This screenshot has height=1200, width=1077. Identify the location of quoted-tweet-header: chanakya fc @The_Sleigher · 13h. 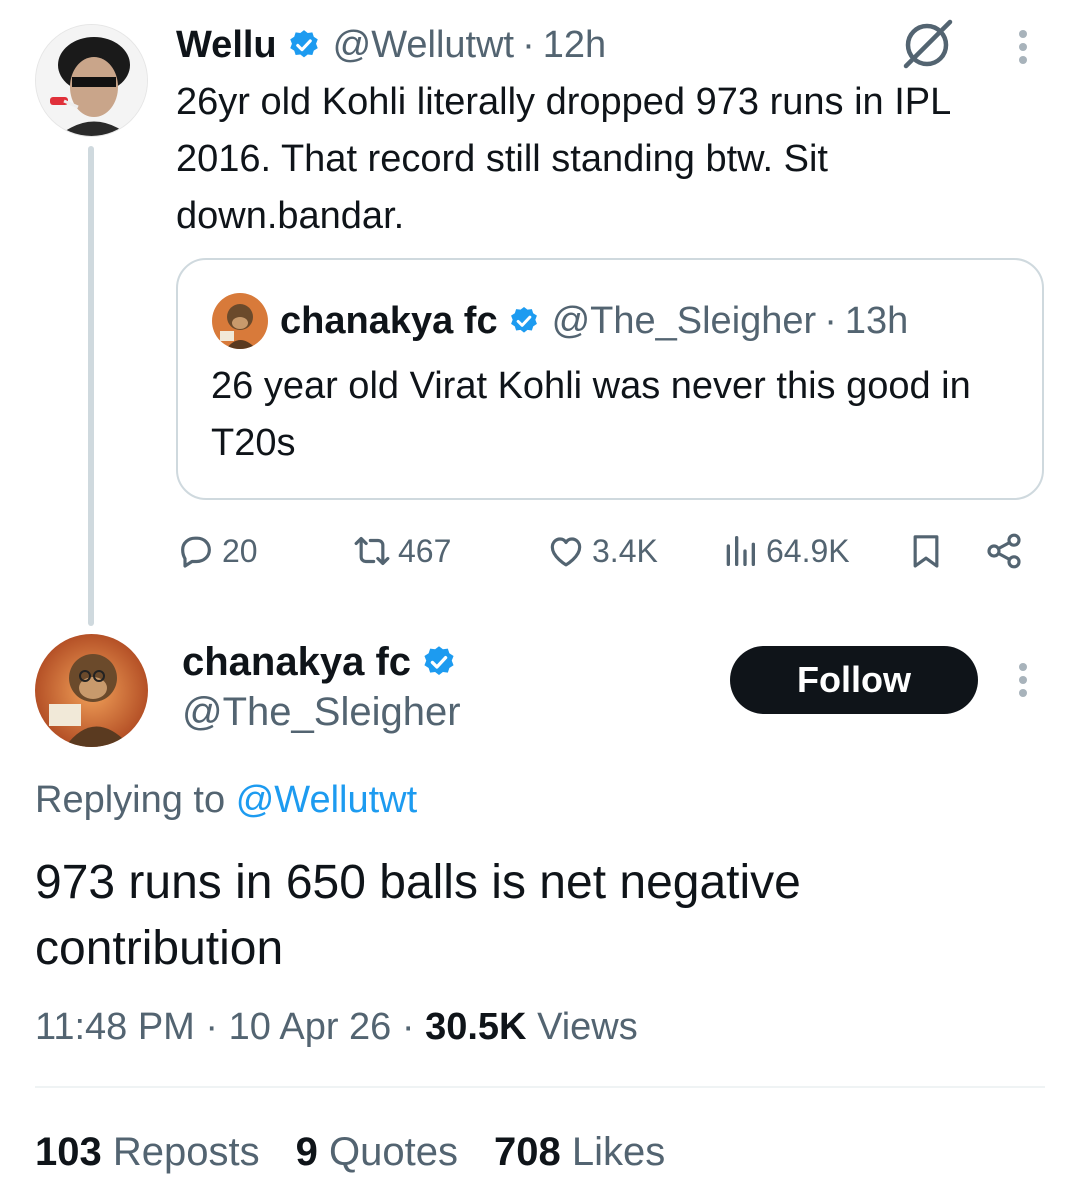
(594, 321).